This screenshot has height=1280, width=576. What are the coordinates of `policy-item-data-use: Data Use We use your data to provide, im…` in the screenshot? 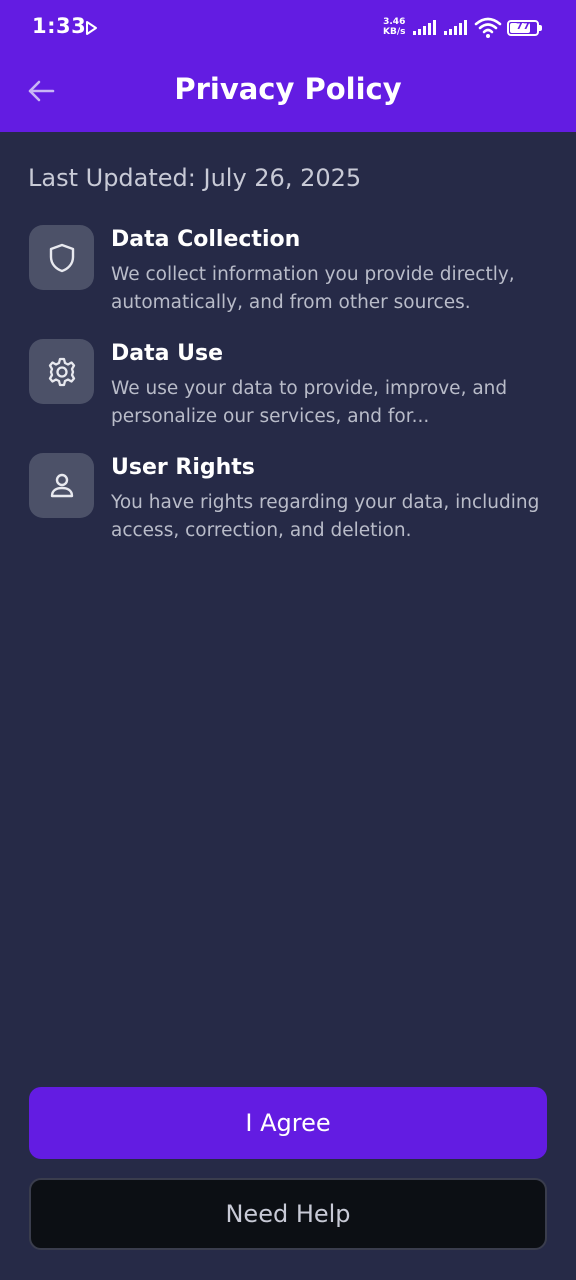 It's located at (289, 389).